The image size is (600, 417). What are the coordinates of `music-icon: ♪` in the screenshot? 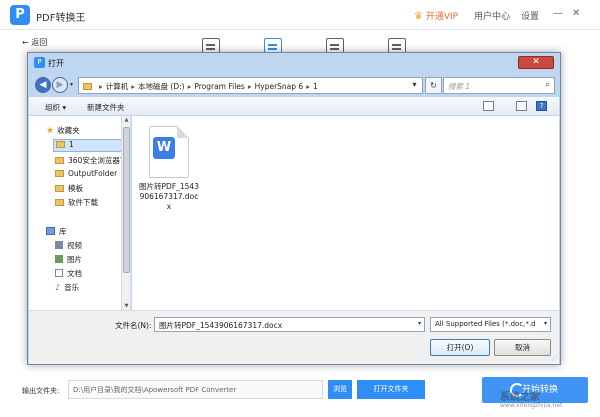 It's located at (58, 287).